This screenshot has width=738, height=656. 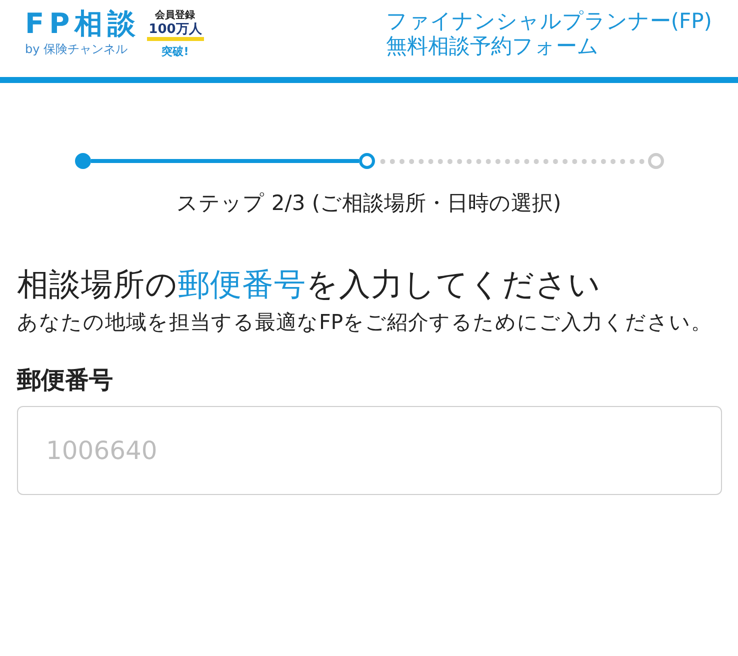 I want to click on form-title: 無料相談予約フォーム, so click(x=493, y=46).